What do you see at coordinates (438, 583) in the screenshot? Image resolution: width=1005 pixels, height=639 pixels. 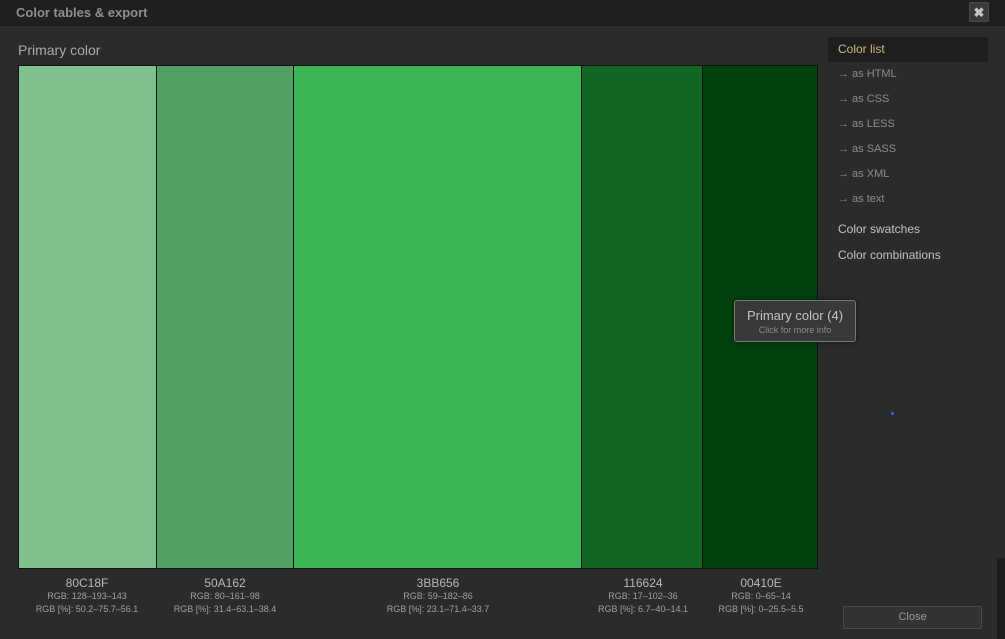 I see `swatch-hex: 3BB656` at bounding box center [438, 583].